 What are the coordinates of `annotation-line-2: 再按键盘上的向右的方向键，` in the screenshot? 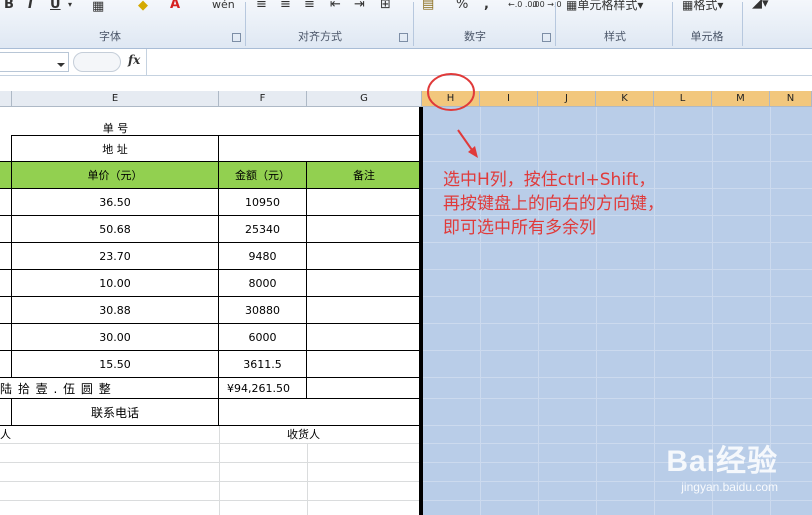 It's located at (553, 204).